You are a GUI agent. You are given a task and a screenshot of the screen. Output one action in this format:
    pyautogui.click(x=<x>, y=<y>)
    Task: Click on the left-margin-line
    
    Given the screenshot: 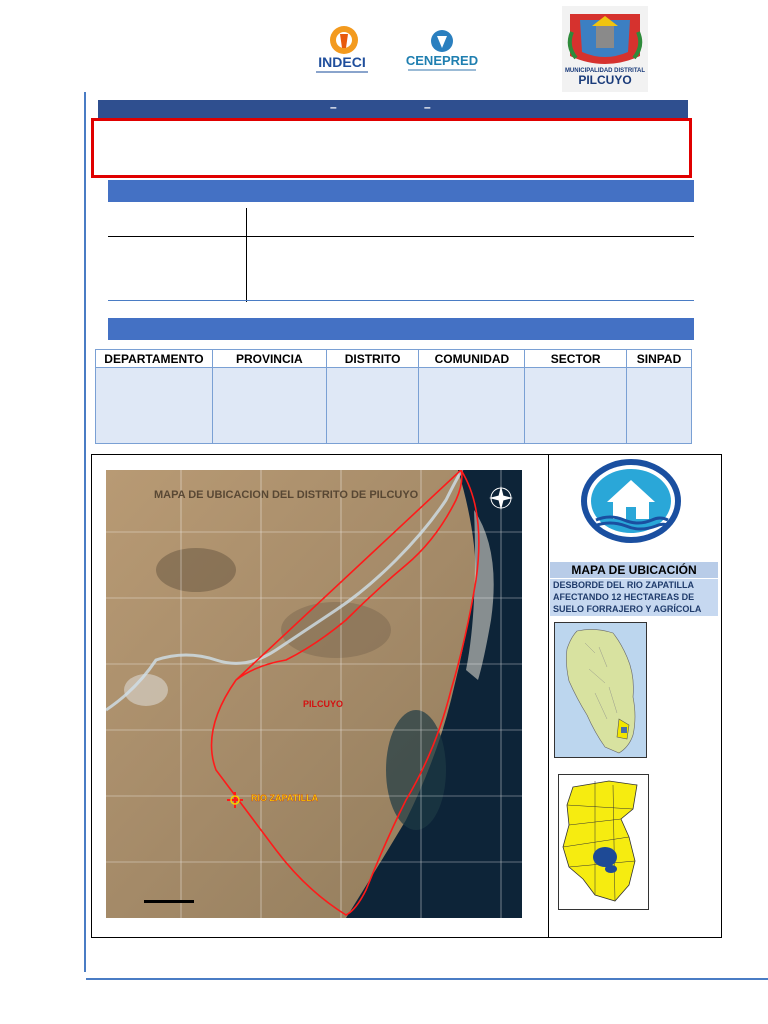 What is the action you would take?
    pyautogui.click(x=85, y=532)
    